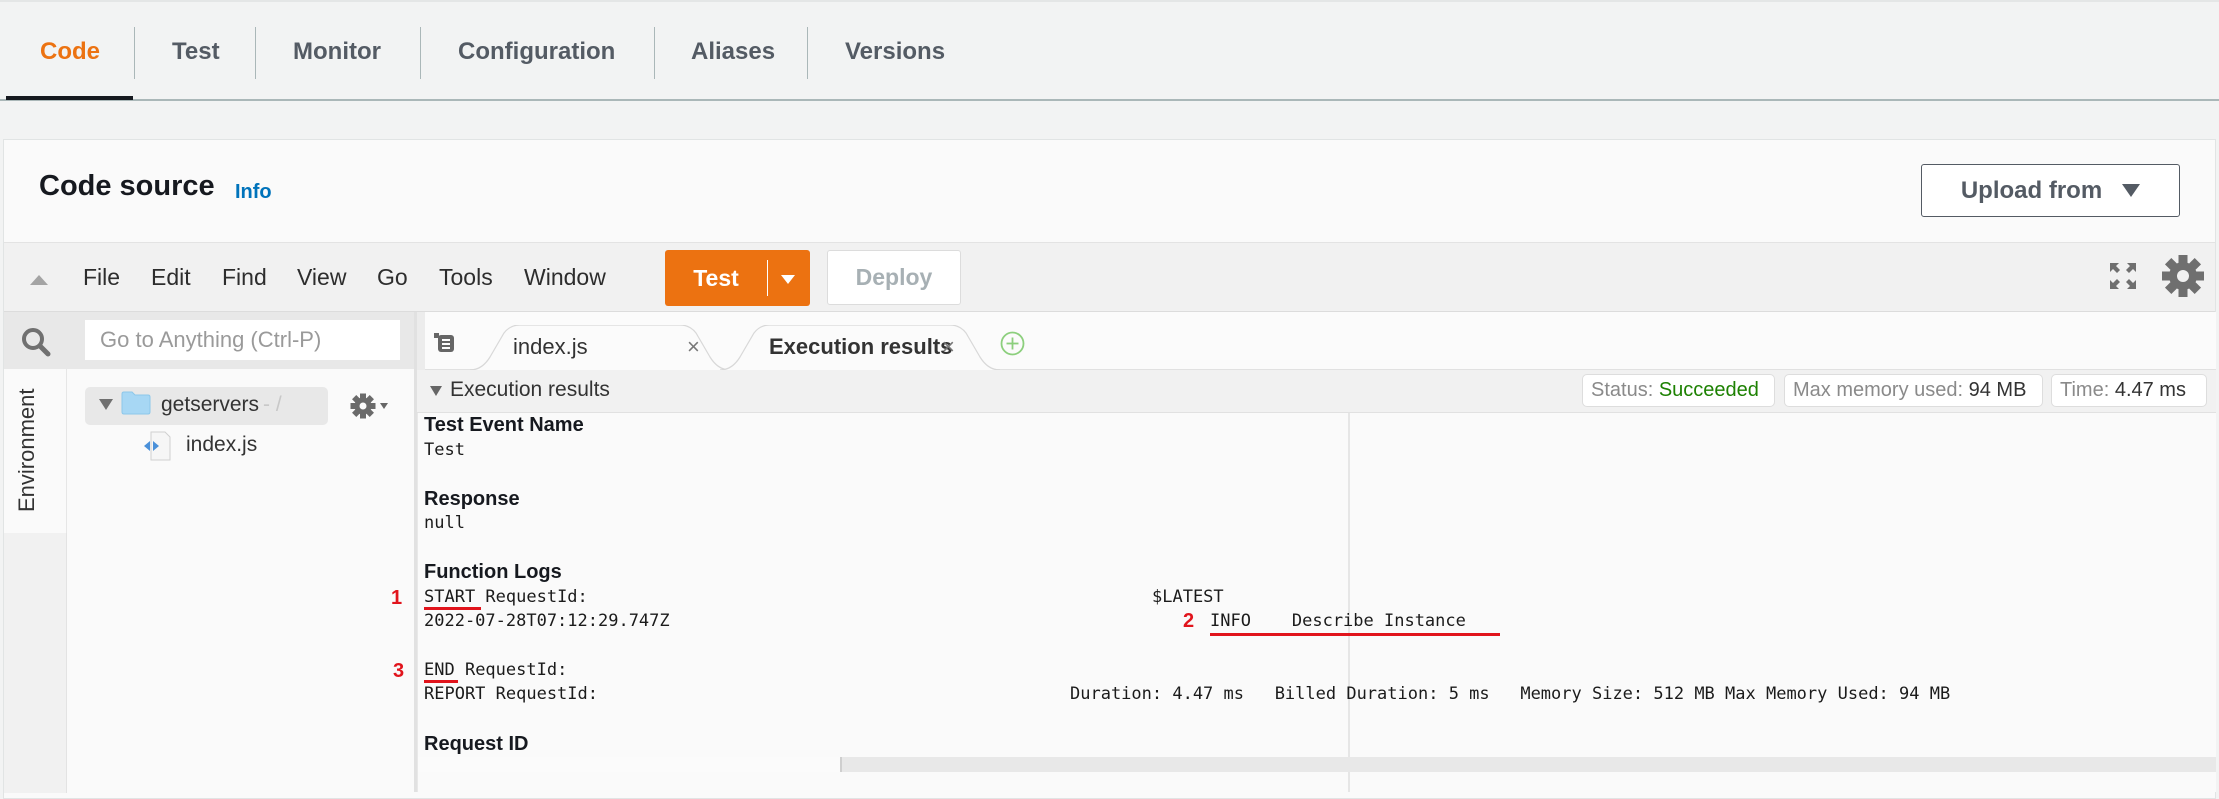 The image size is (2219, 799). I want to click on collapse-up-icon, so click(39, 280).